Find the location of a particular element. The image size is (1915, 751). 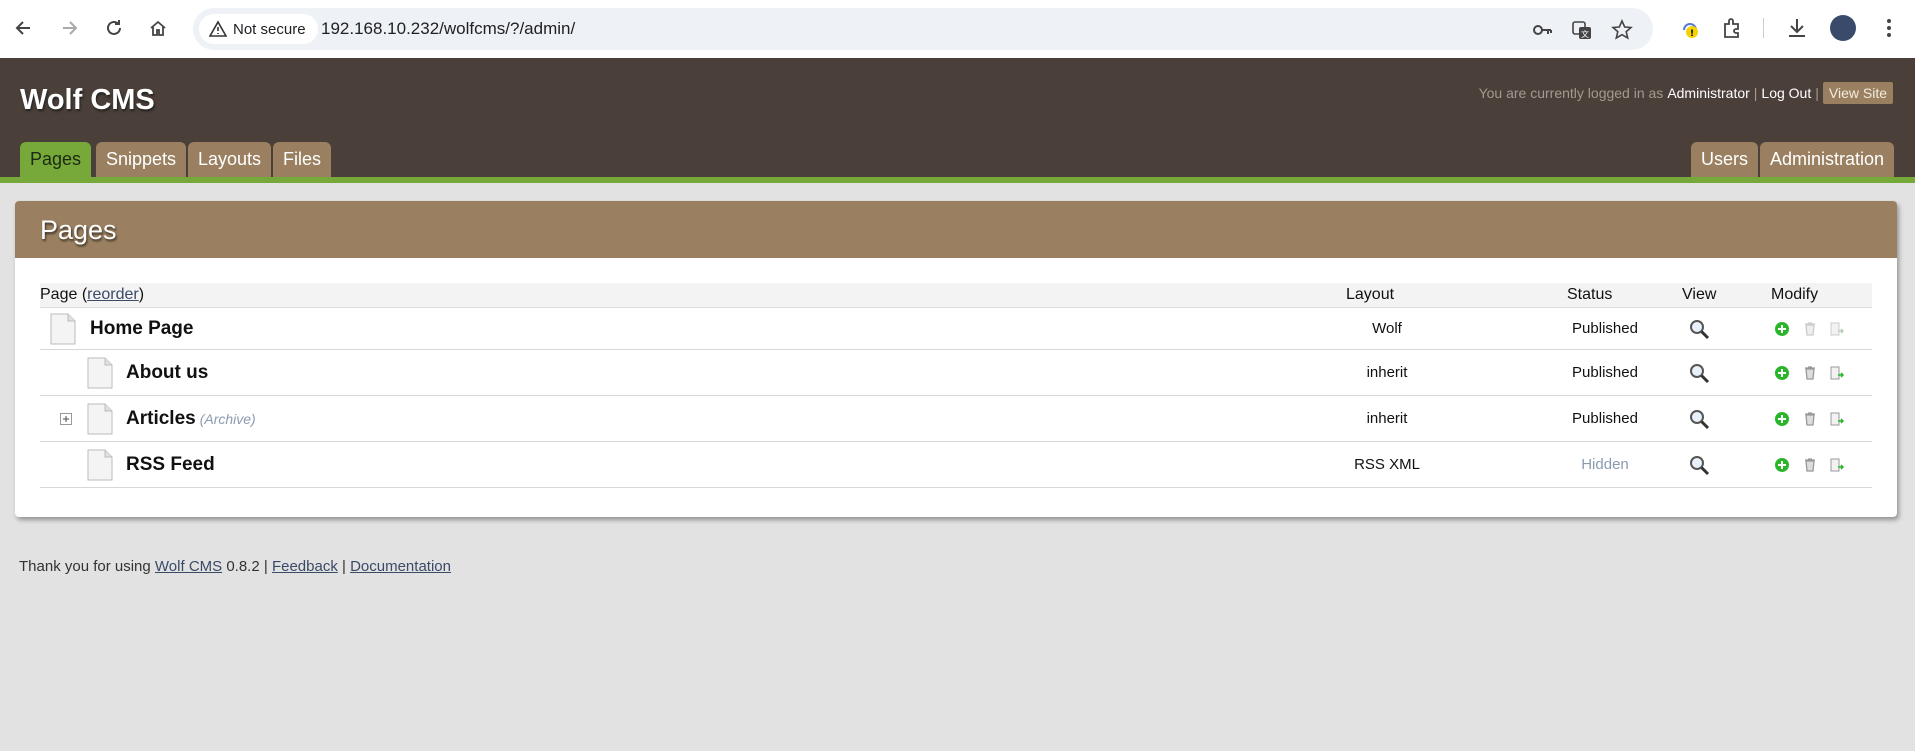

page-name-group: Articles (Archive) is located at coordinates (191, 419).